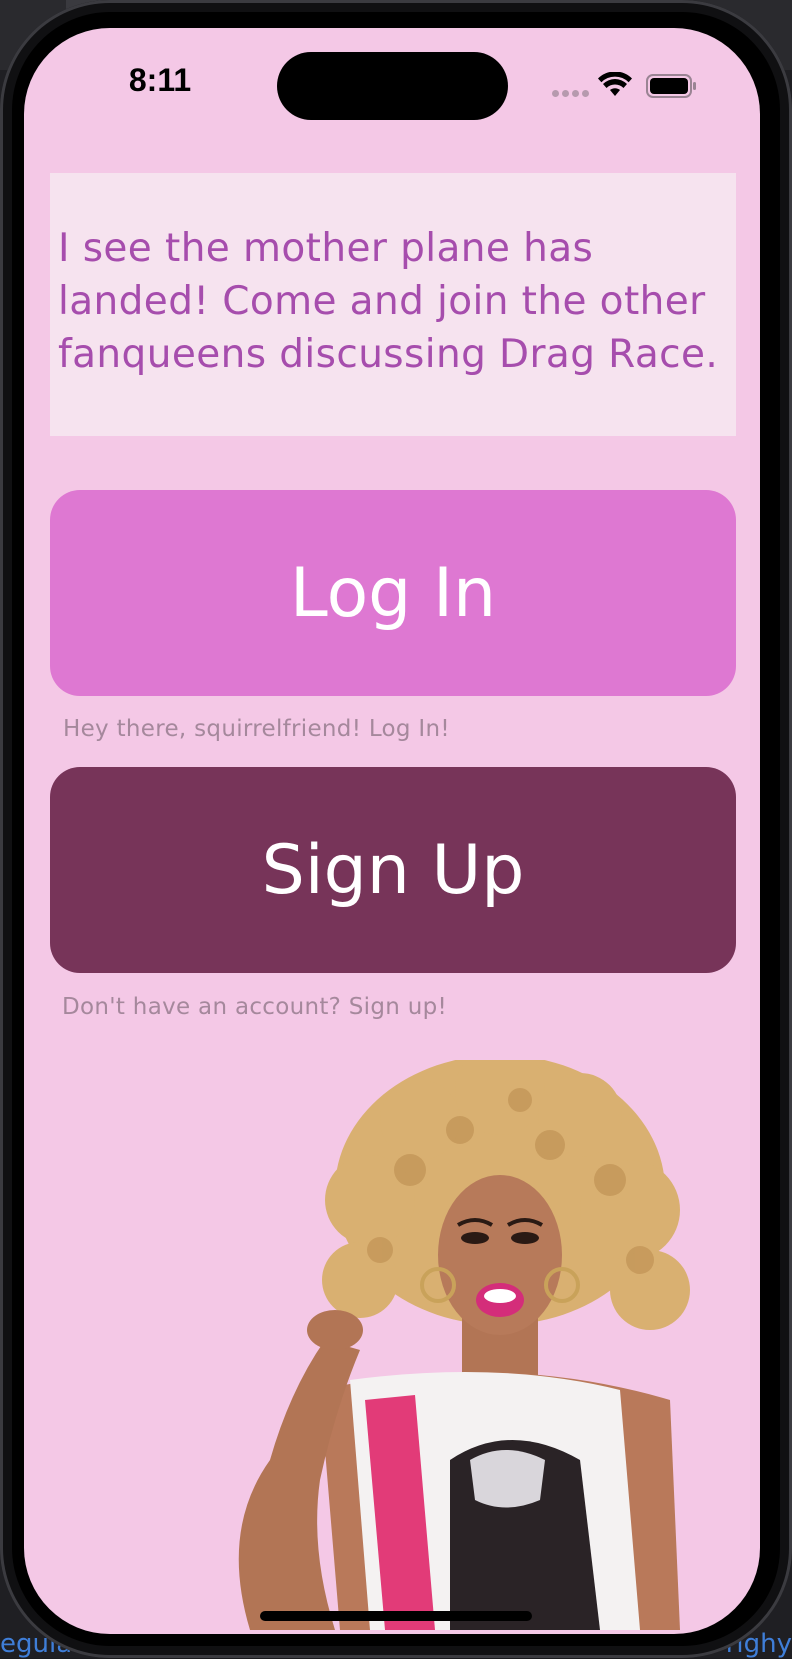 This screenshot has height=1659, width=792. Describe the element at coordinates (392, 86) in the screenshot. I see `dynamic-island` at that location.